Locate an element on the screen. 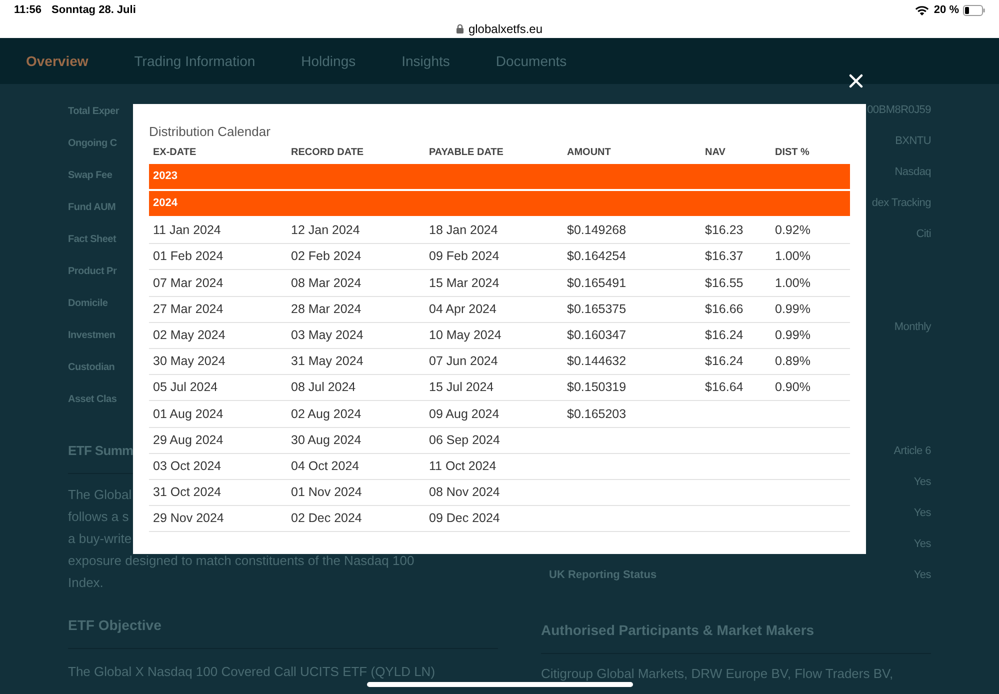  table-cell-text: 15 Mar 2024 is located at coordinates (464, 283).